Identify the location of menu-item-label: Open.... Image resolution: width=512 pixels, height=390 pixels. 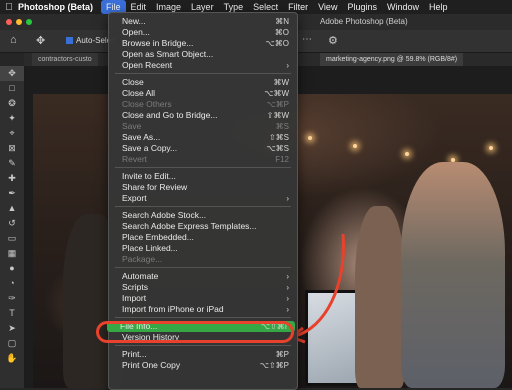
(136, 32).